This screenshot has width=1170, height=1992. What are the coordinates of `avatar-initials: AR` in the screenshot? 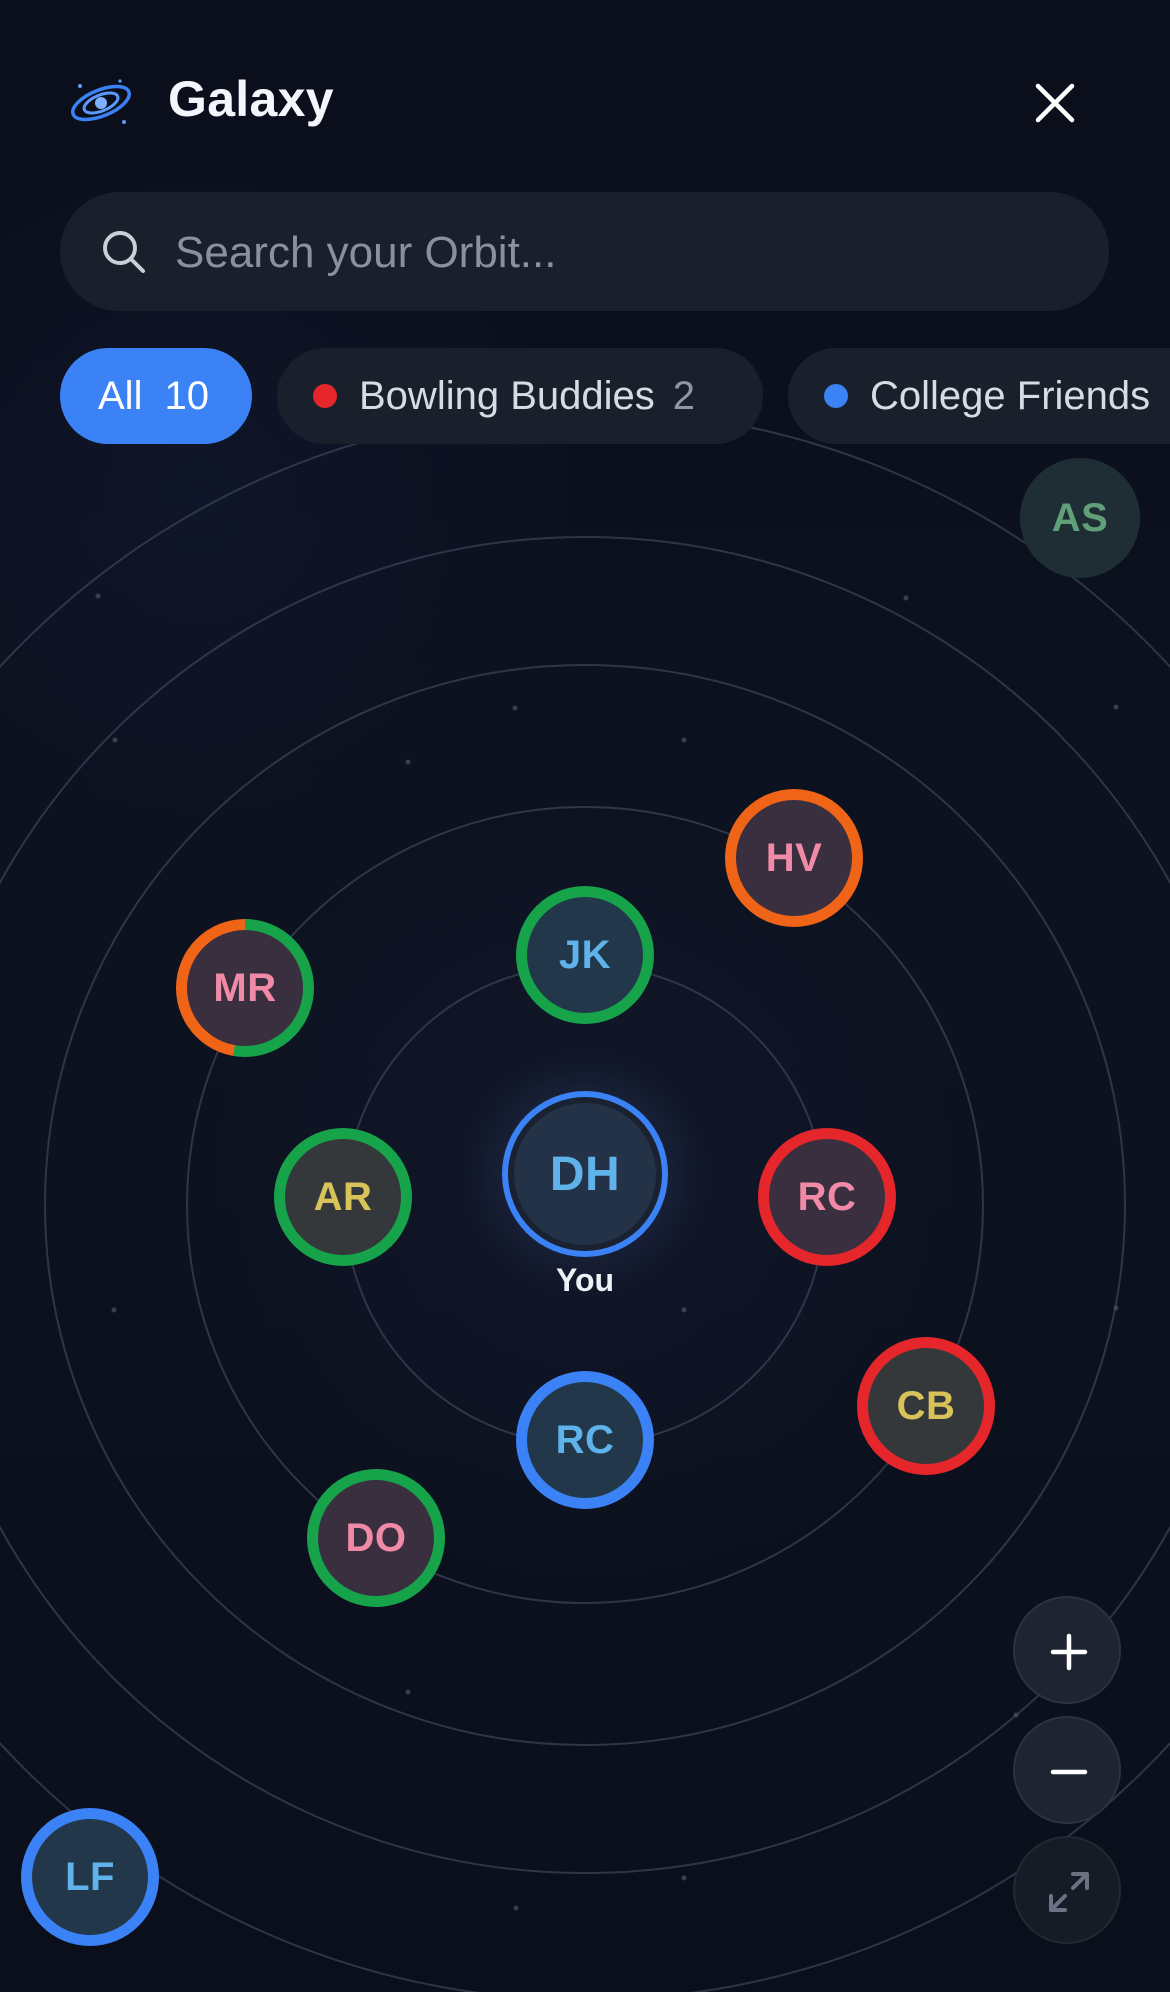 It's located at (343, 1196).